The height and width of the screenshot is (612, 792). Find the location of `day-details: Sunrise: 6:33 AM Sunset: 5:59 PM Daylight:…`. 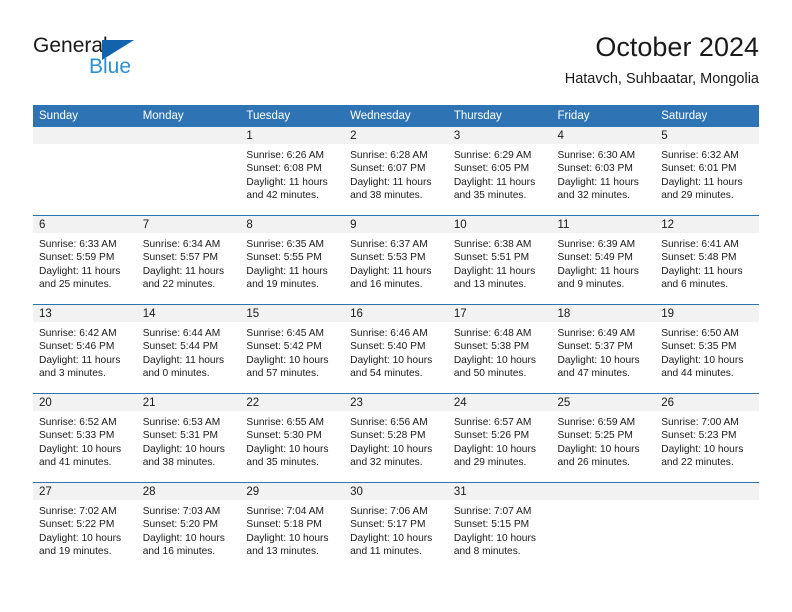

day-details: Sunrise: 6:33 AM Sunset: 5:59 PM Daylight:… is located at coordinates (85, 262).